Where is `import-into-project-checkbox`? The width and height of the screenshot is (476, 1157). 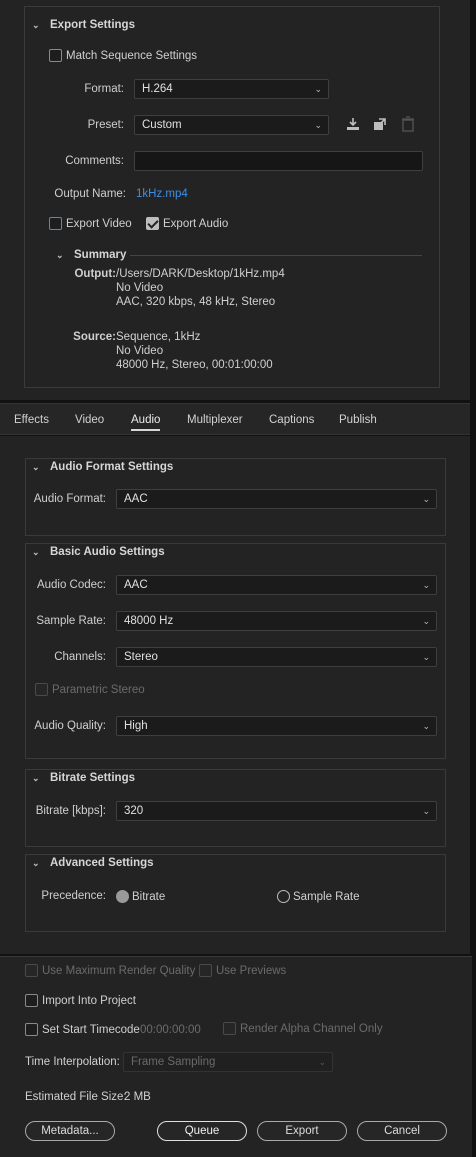 import-into-project-checkbox is located at coordinates (31, 1000).